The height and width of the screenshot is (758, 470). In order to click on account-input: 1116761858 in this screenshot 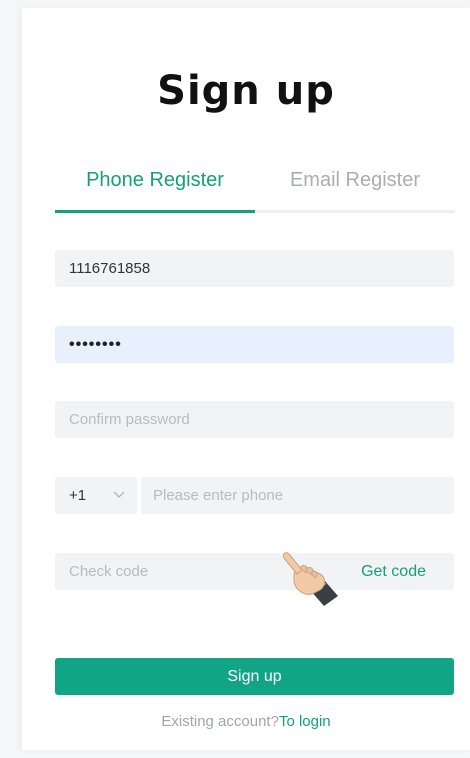, I will do `click(254, 268)`.